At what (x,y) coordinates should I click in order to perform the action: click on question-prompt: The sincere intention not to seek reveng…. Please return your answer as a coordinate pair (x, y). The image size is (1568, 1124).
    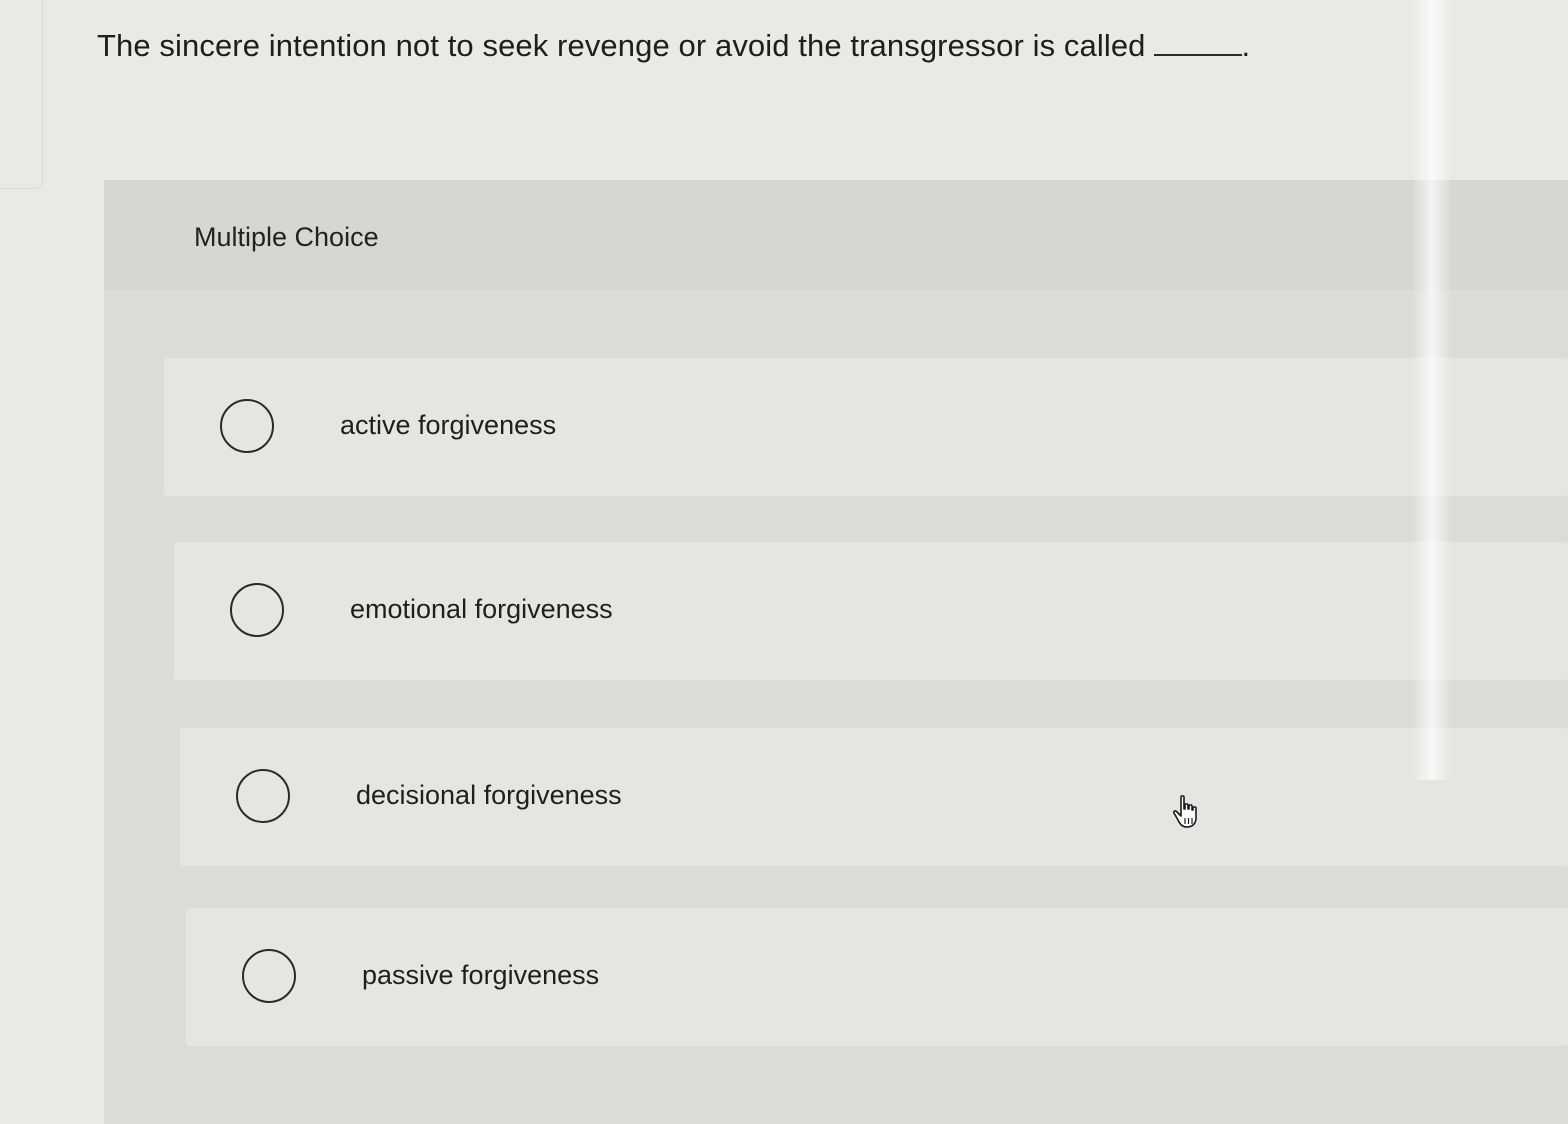
    Looking at the image, I should click on (673, 46).